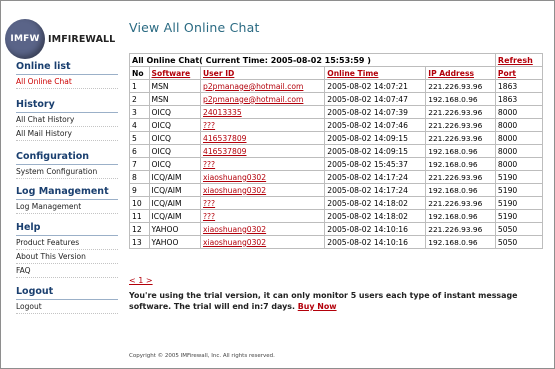  What do you see at coordinates (375, 99) in the screenshot?
I see `cell-online-time: 2005-08-02 14:07:47` at bounding box center [375, 99].